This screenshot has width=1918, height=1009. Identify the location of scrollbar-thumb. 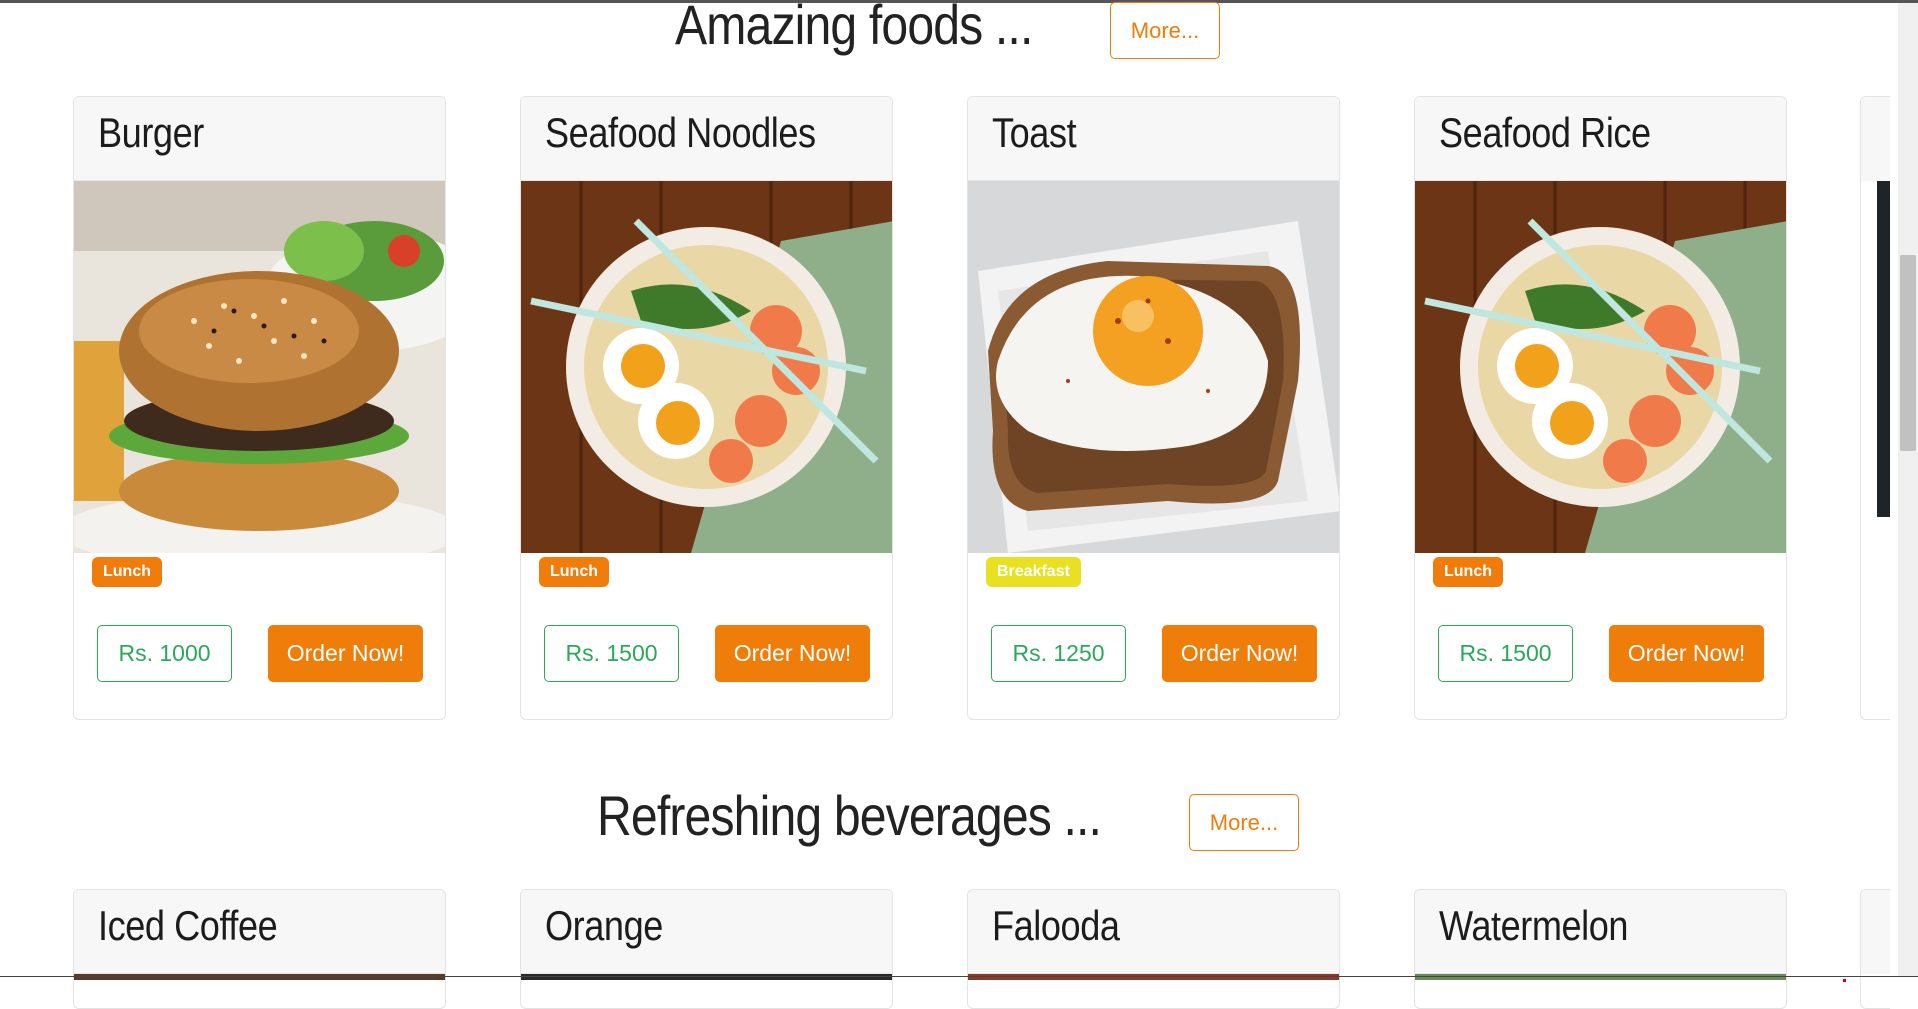
(1908, 353).